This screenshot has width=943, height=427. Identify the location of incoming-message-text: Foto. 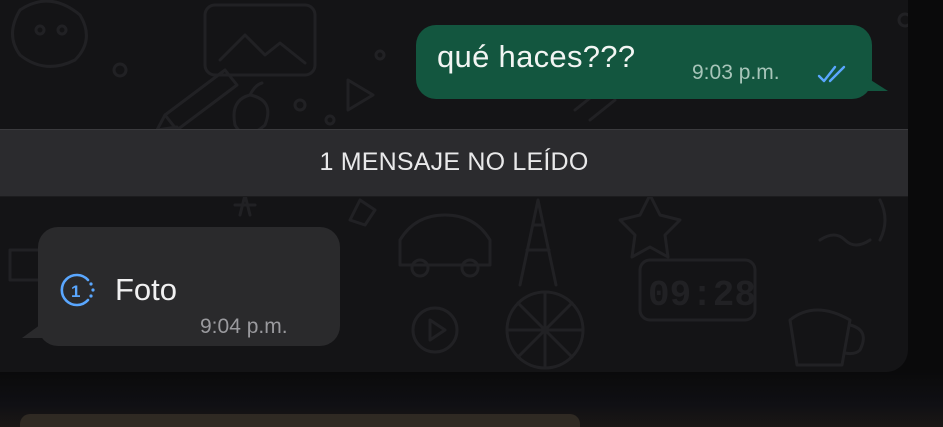
(146, 289).